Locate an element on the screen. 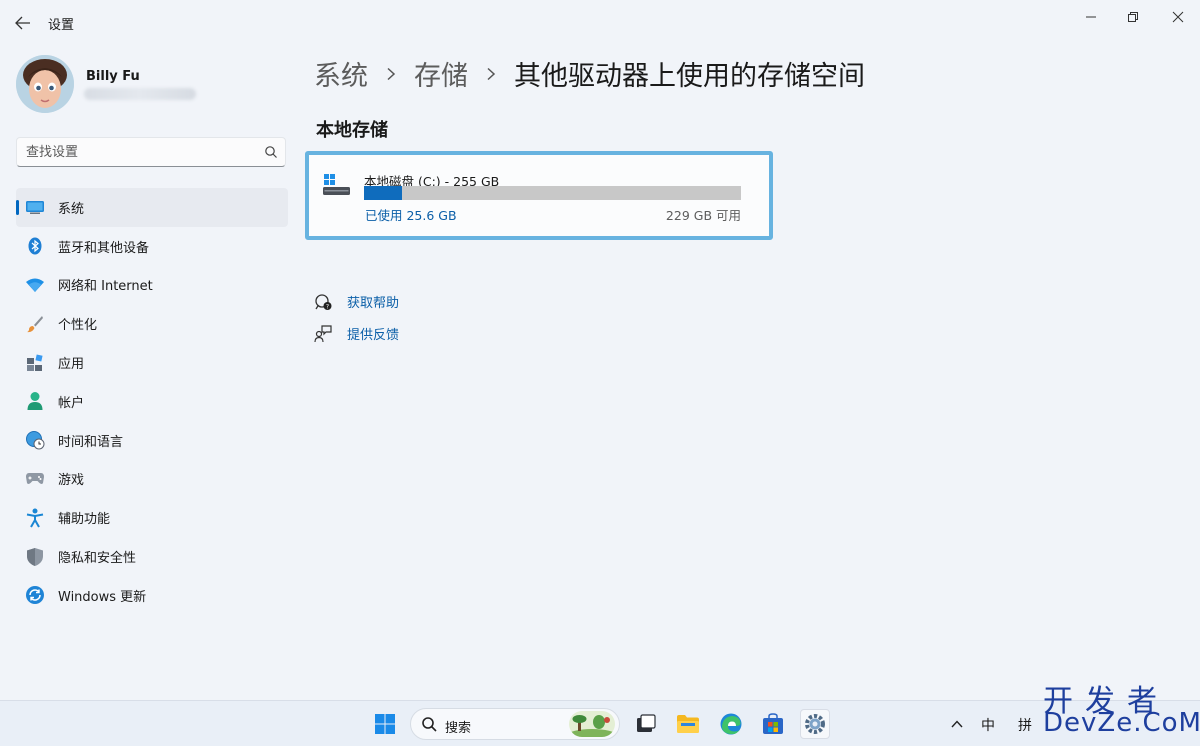 The height and width of the screenshot is (746, 1200). user-email-blurred is located at coordinates (140, 94).